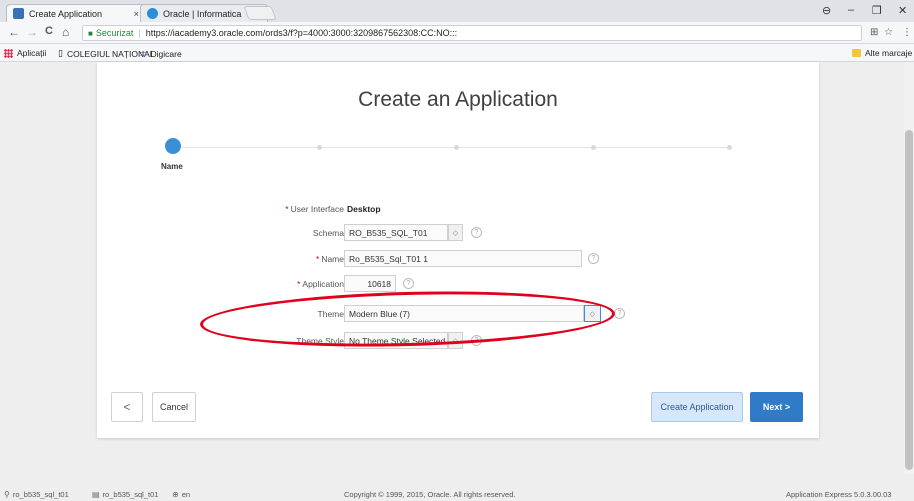 The image size is (914, 501). I want to click on user-interface-label: * User Interface, so click(314, 209).